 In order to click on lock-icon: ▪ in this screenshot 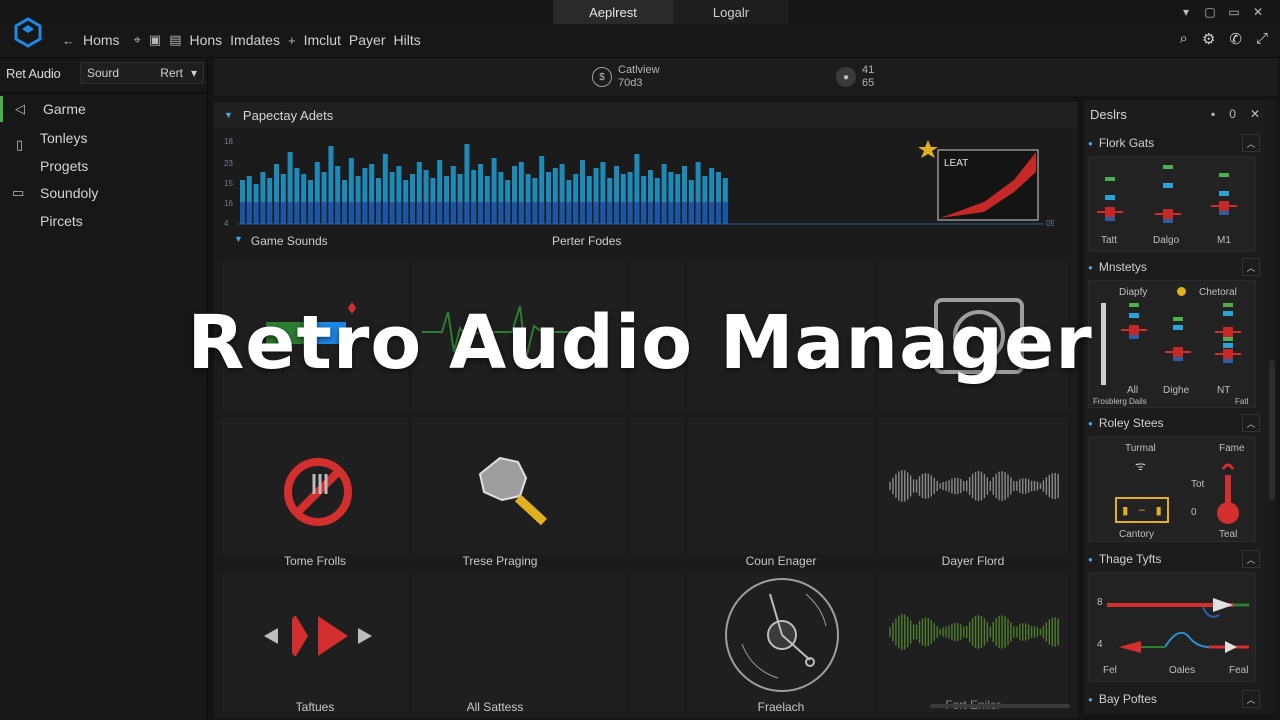, I will do `click(1213, 114)`.